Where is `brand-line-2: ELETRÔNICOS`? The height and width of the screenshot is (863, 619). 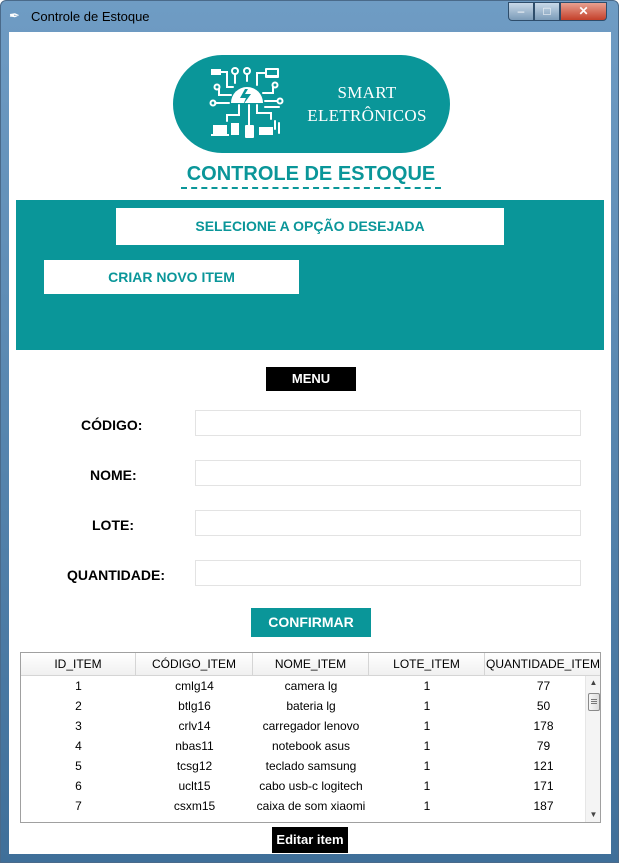 brand-line-2: ELETRÔNICOS is located at coordinates (367, 115).